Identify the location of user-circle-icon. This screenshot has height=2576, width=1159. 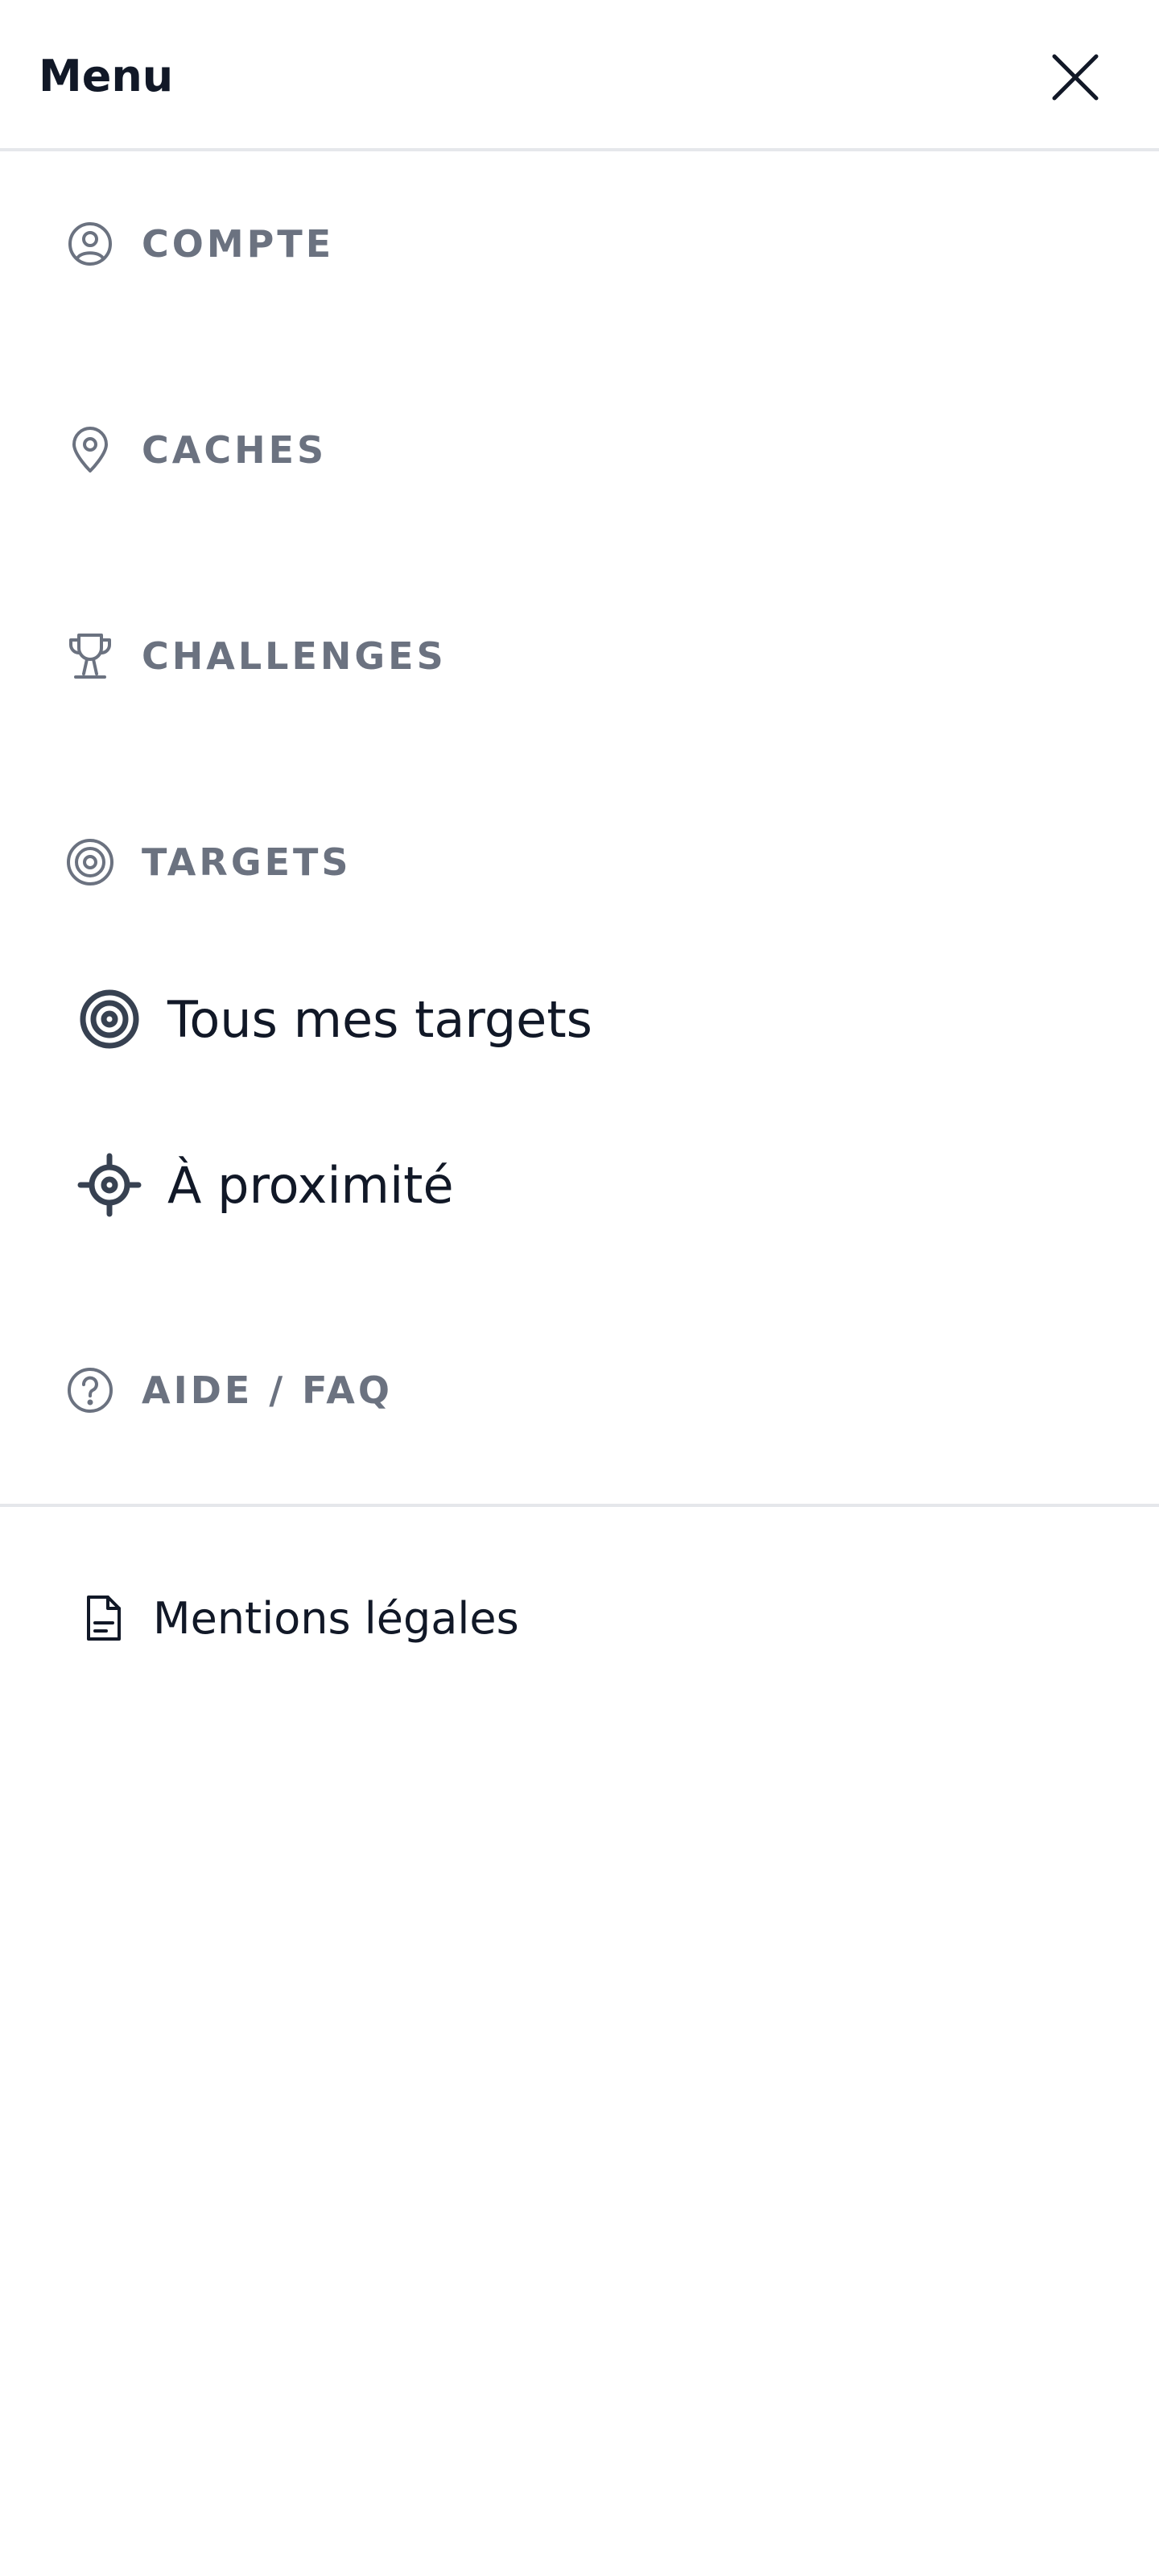
(90, 244).